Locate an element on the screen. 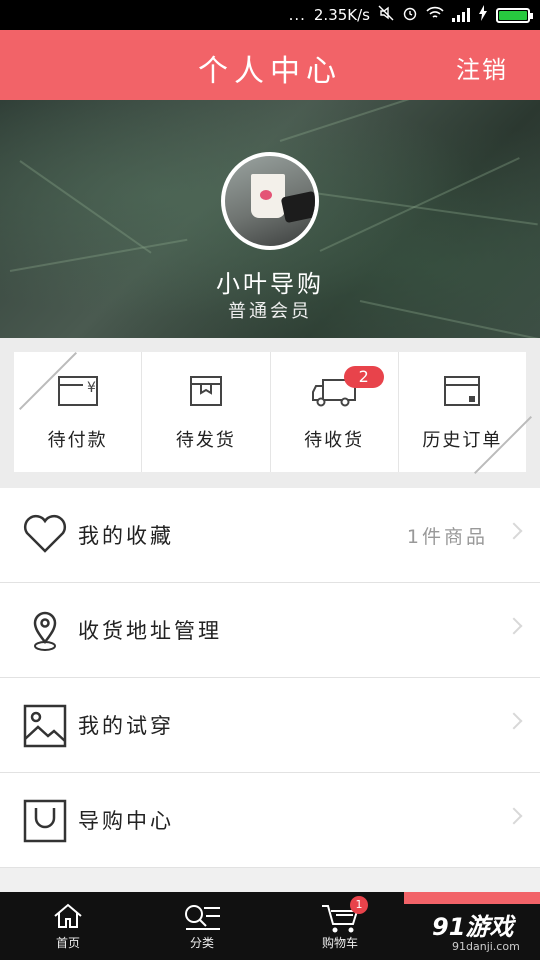  nav-tab-partial is located at coordinates (472, 898).